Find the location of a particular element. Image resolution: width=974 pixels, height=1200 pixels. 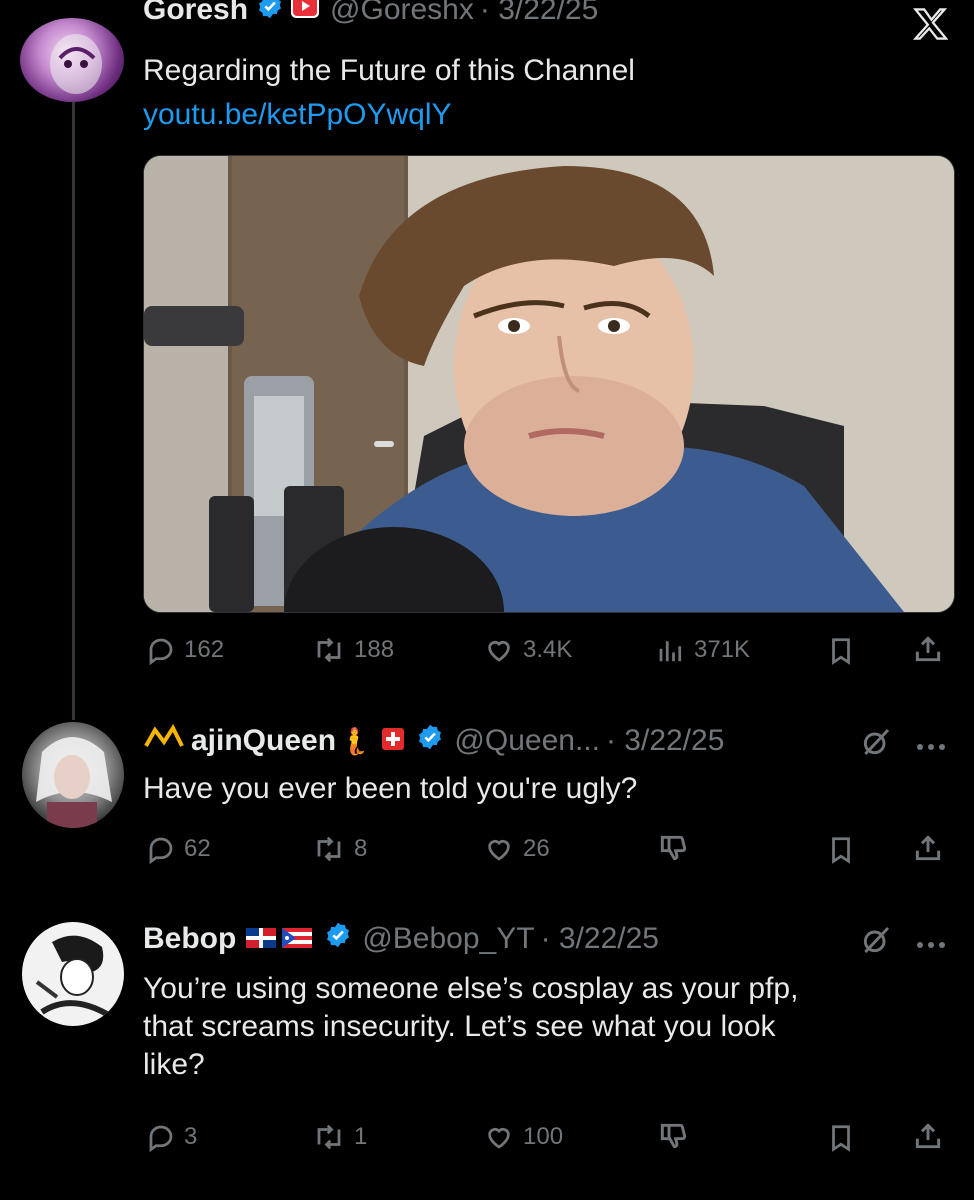

bebop-avatar is located at coordinates (73, 974).